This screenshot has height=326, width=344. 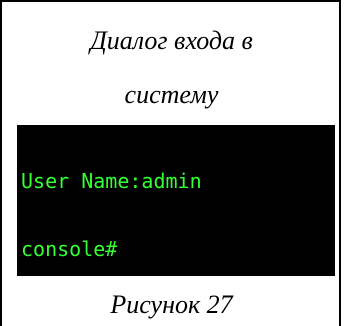 What do you see at coordinates (171, 40) in the screenshot?
I see `dialog-caption-line1: Диалог входа в` at bounding box center [171, 40].